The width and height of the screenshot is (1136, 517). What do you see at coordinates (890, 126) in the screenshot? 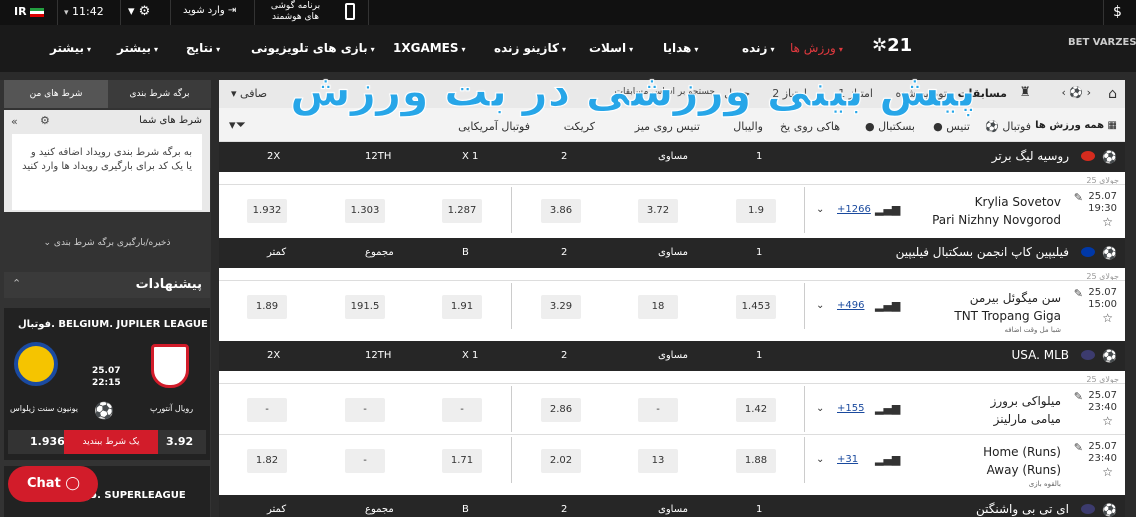
I see `tab-basketball: بسکتبال ●` at bounding box center [890, 126].